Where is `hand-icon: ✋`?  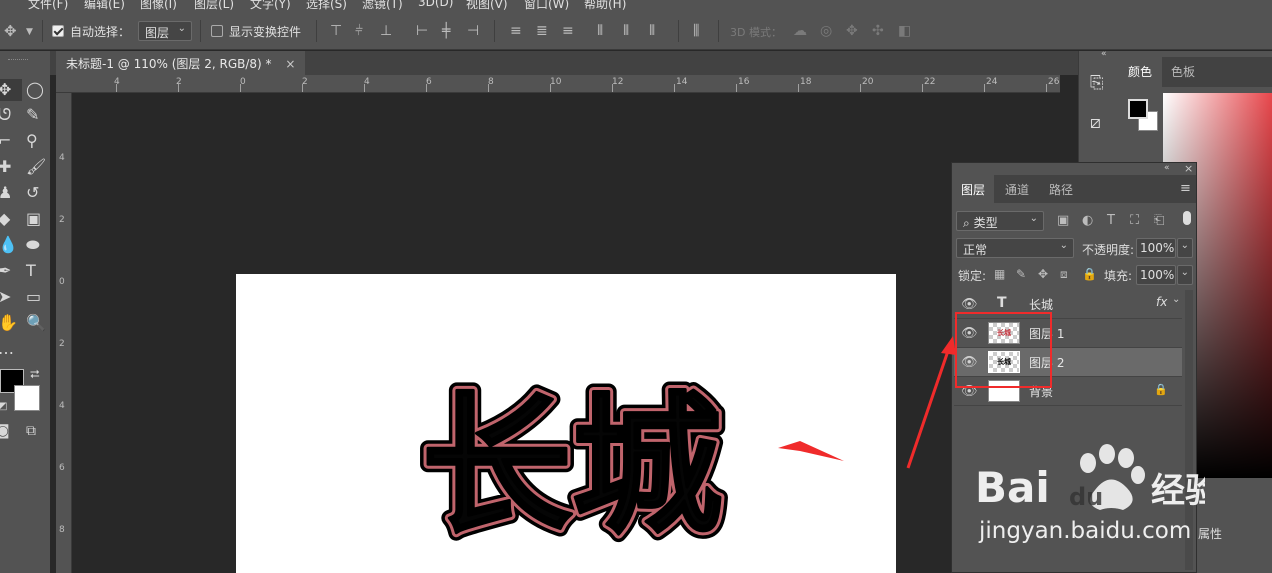 hand-icon: ✋ is located at coordinates (9, 323).